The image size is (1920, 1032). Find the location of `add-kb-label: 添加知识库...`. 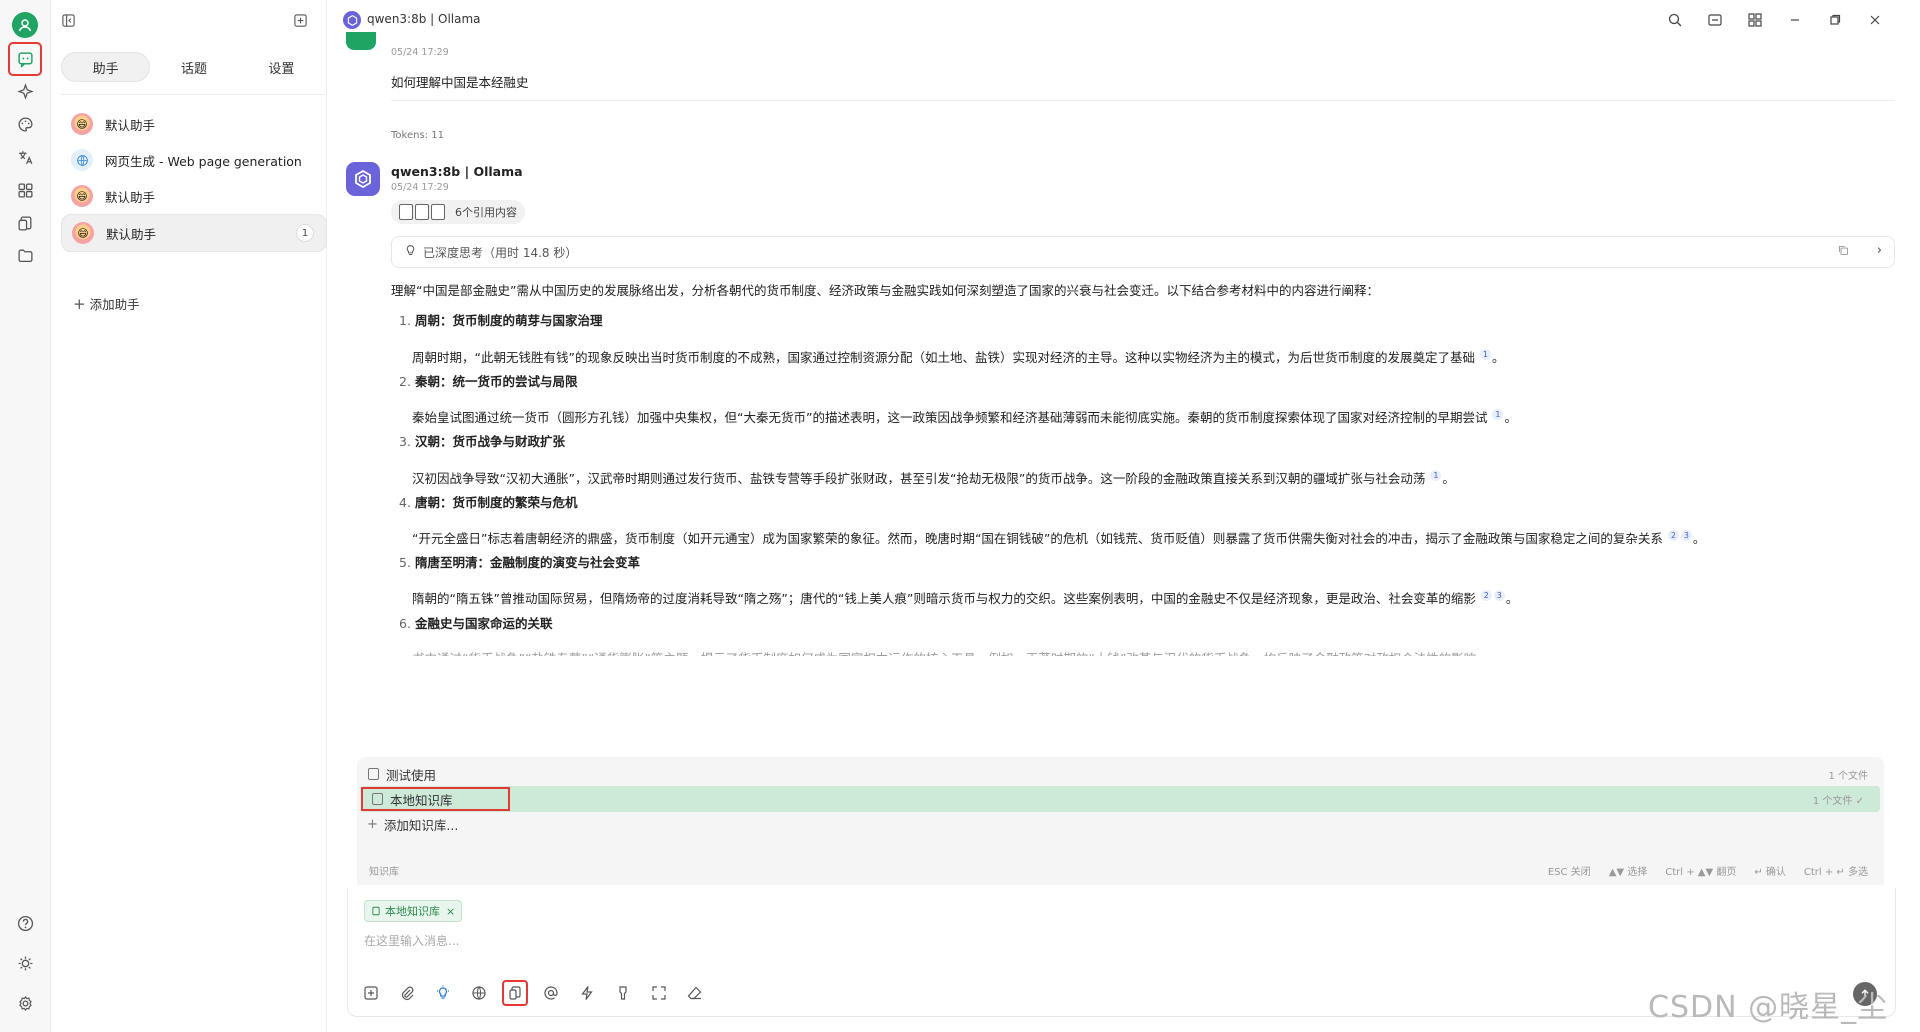

add-kb-label: 添加知识库... is located at coordinates (421, 825).